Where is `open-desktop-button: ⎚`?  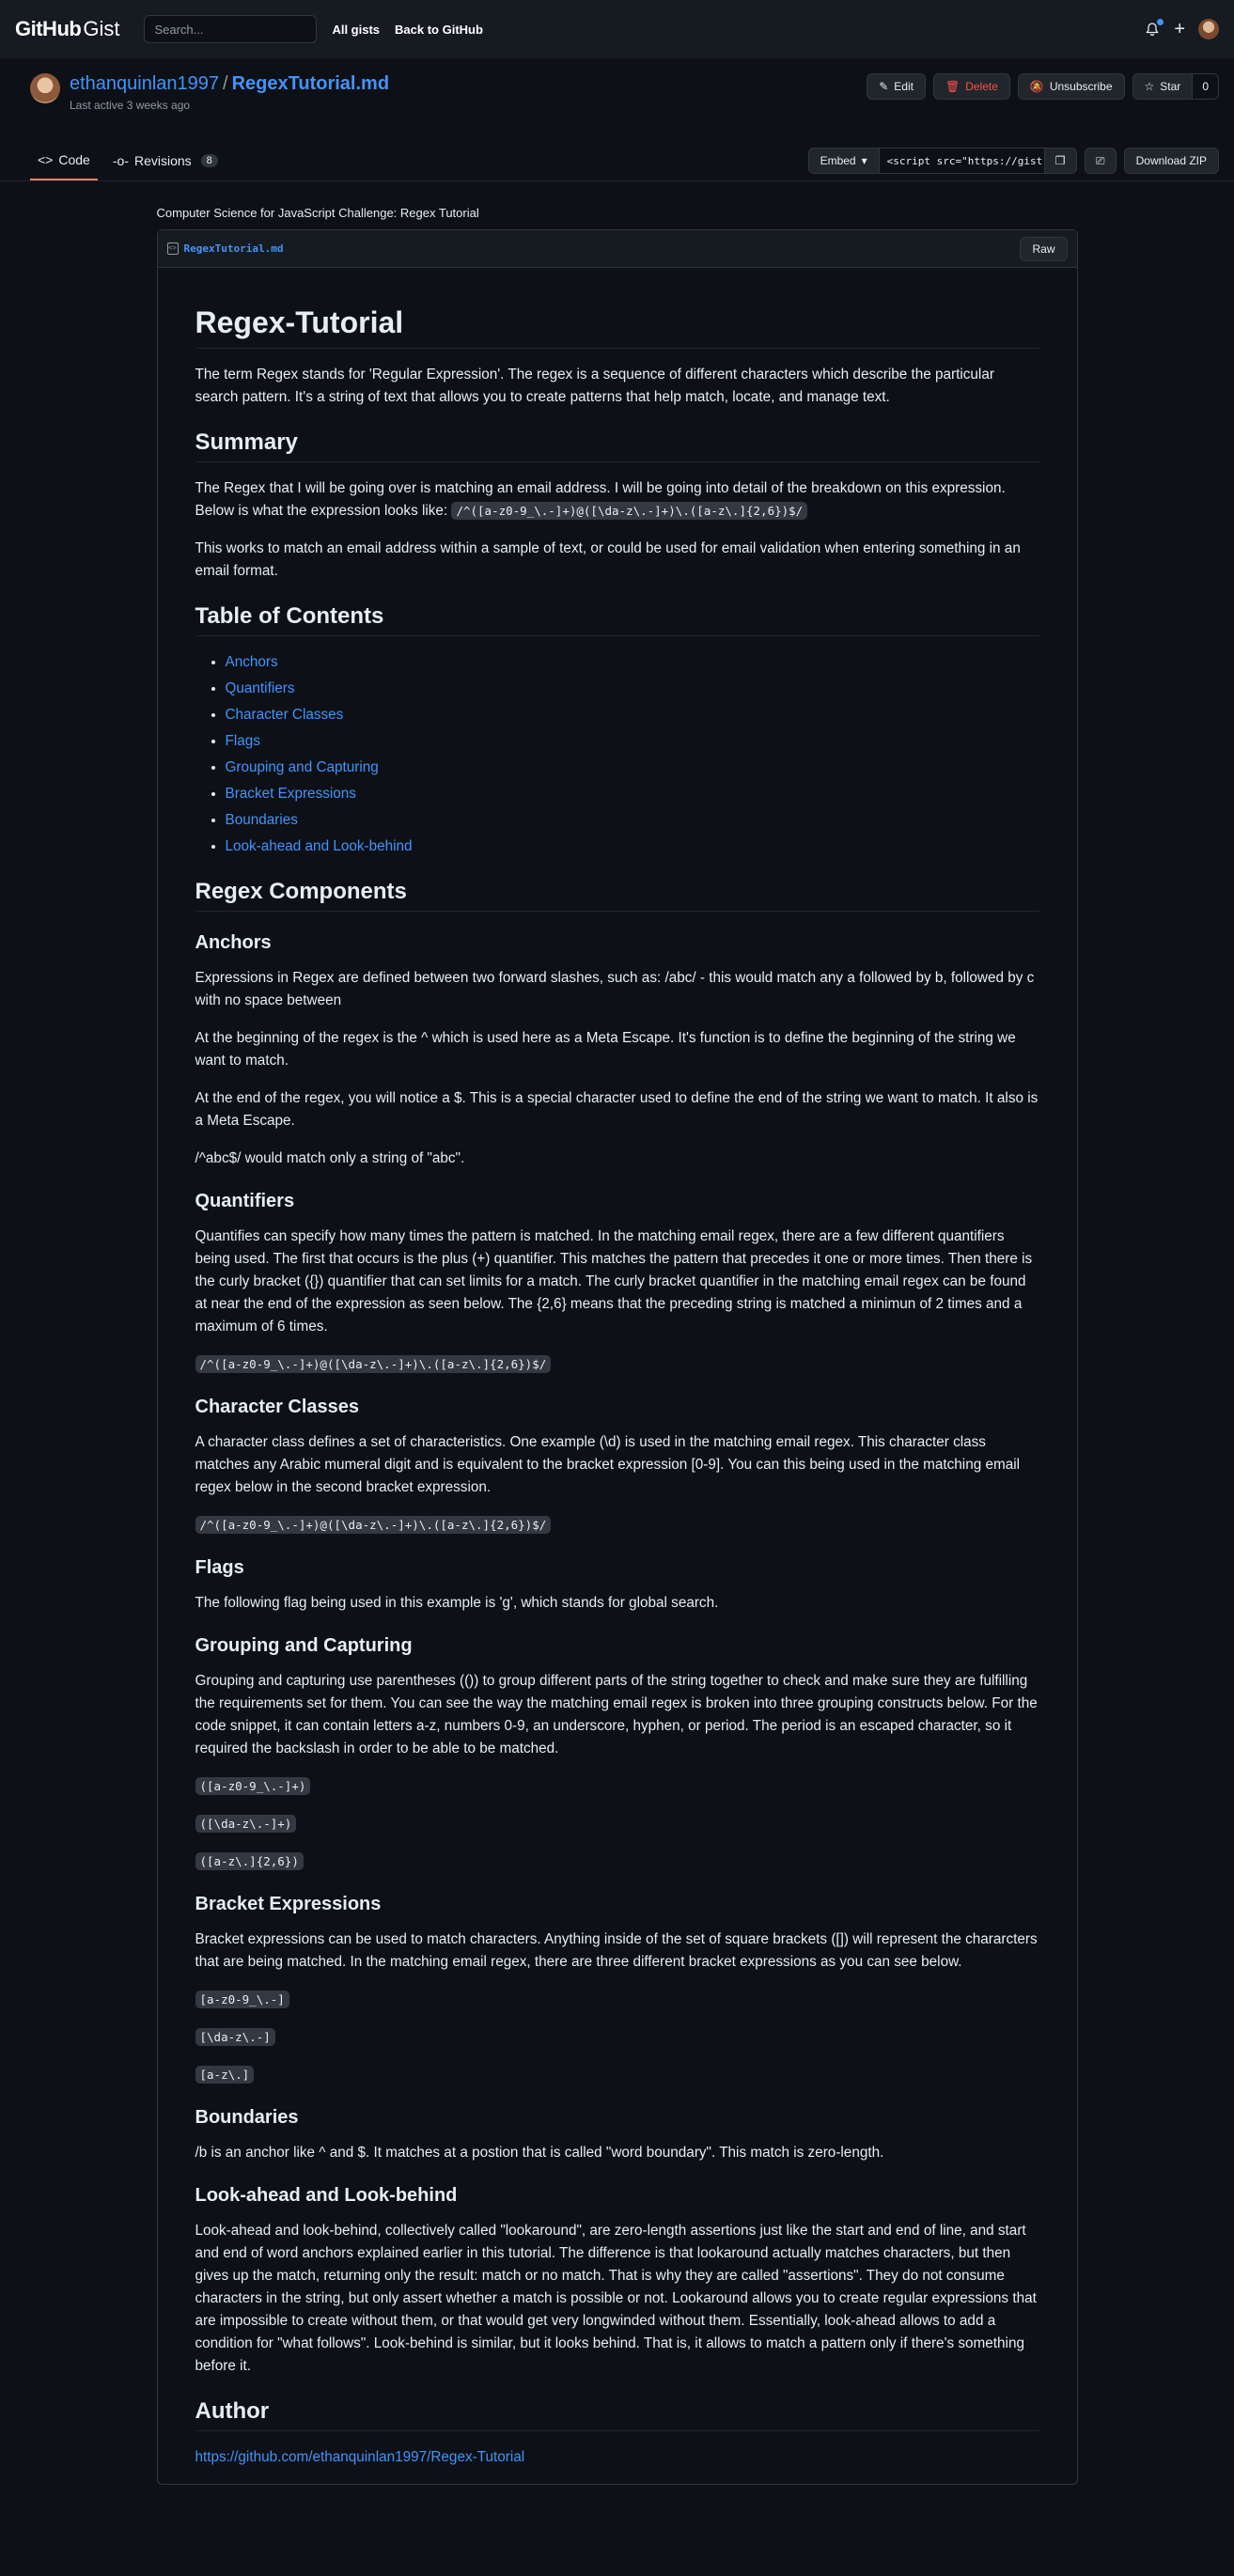 open-desktop-button: ⎚ is located at coordinates (1100, 161).